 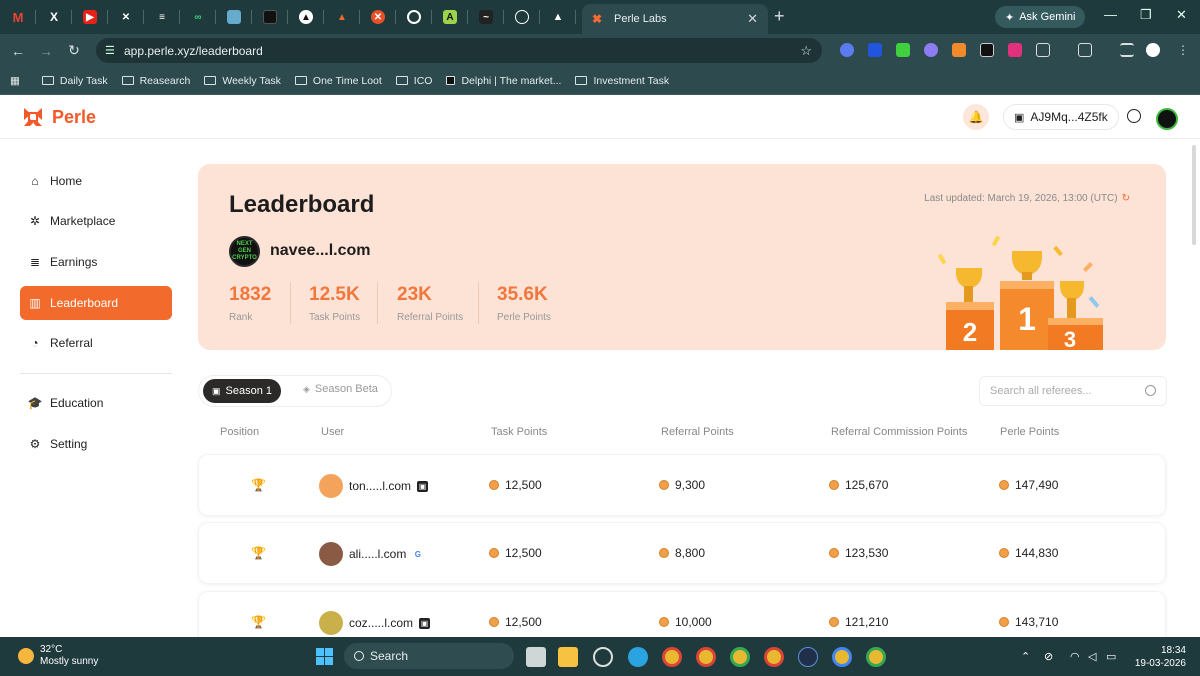 I want to click on apps-grid-icon: ▦, so click(x=15, y=81).